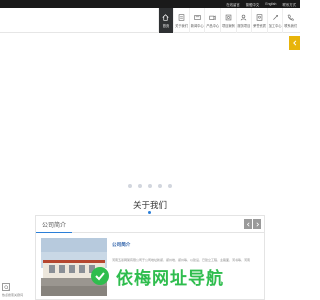 The height and width of the screenshot is (300, 320). What do you see at coordinates (275, 25) in the screenshot?
I see `nav-label: 加工中心` at bounding box center [275, 25].